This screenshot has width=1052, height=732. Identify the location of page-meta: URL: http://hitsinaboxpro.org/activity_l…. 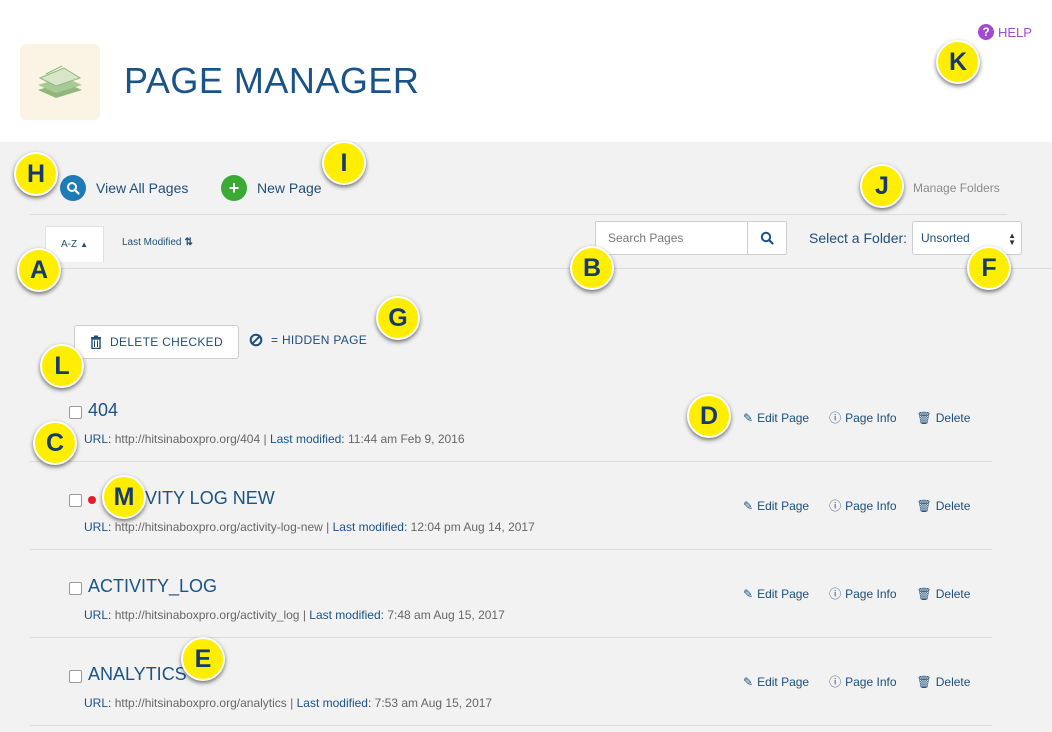
(294, 615).